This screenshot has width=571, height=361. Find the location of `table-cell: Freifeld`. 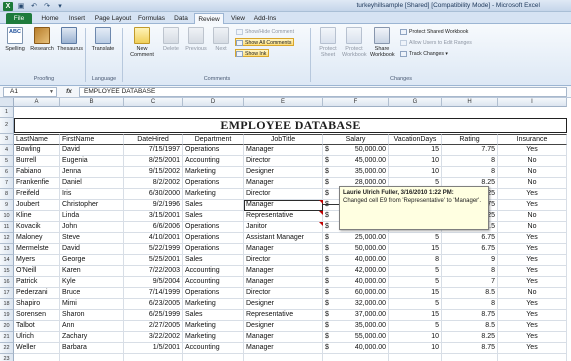

table-cell: Freifeld is located at coordinates (37, 194).